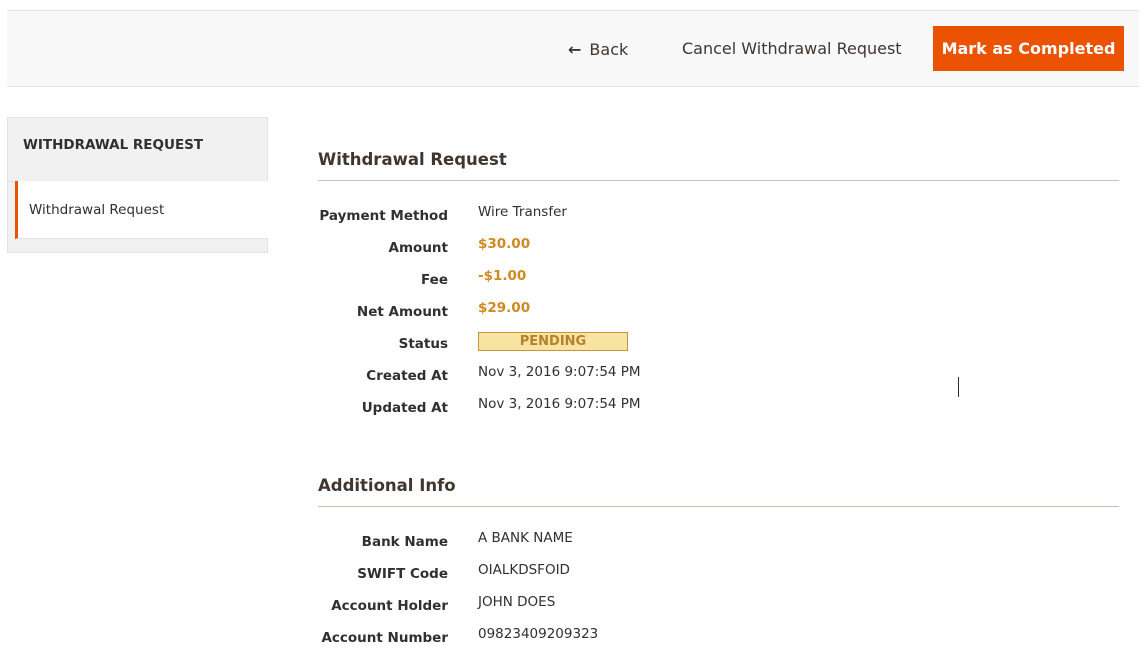 The height and width of the screenshot is (660, 1147). I want to click on back-button: ← Back, so click(598, 49).